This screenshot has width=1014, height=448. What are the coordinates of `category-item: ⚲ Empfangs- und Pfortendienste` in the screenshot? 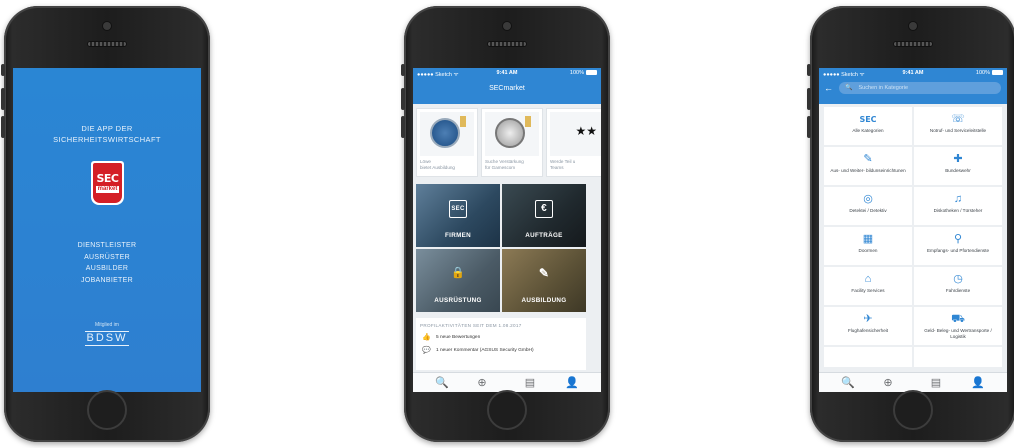 It's located at (958, 246).